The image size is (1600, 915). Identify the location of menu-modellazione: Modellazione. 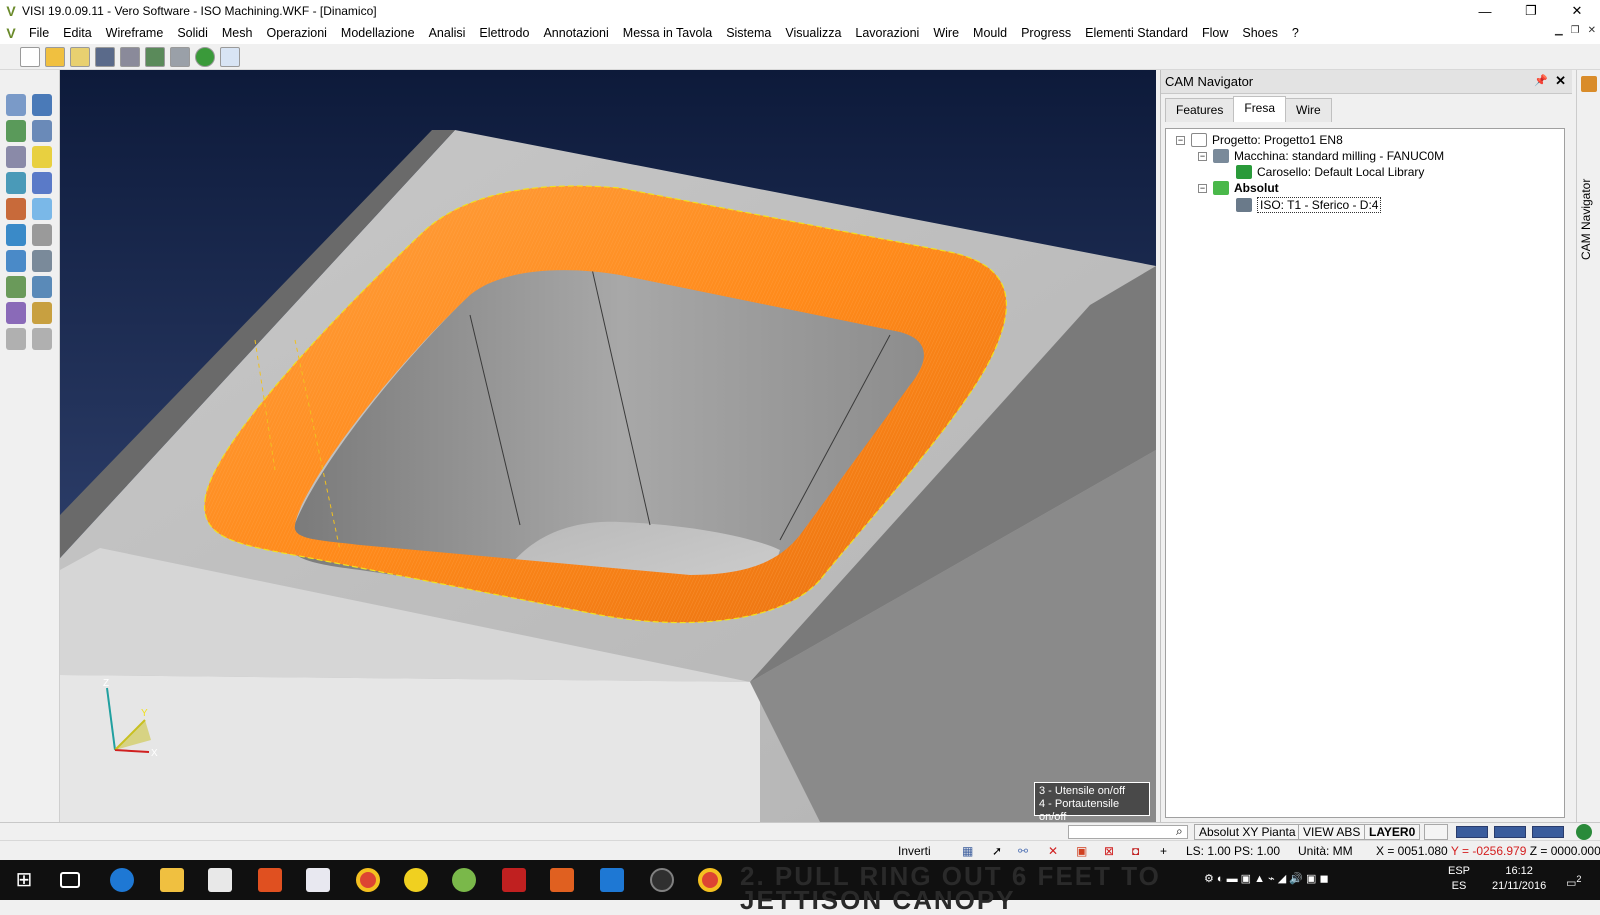
(378, 33).